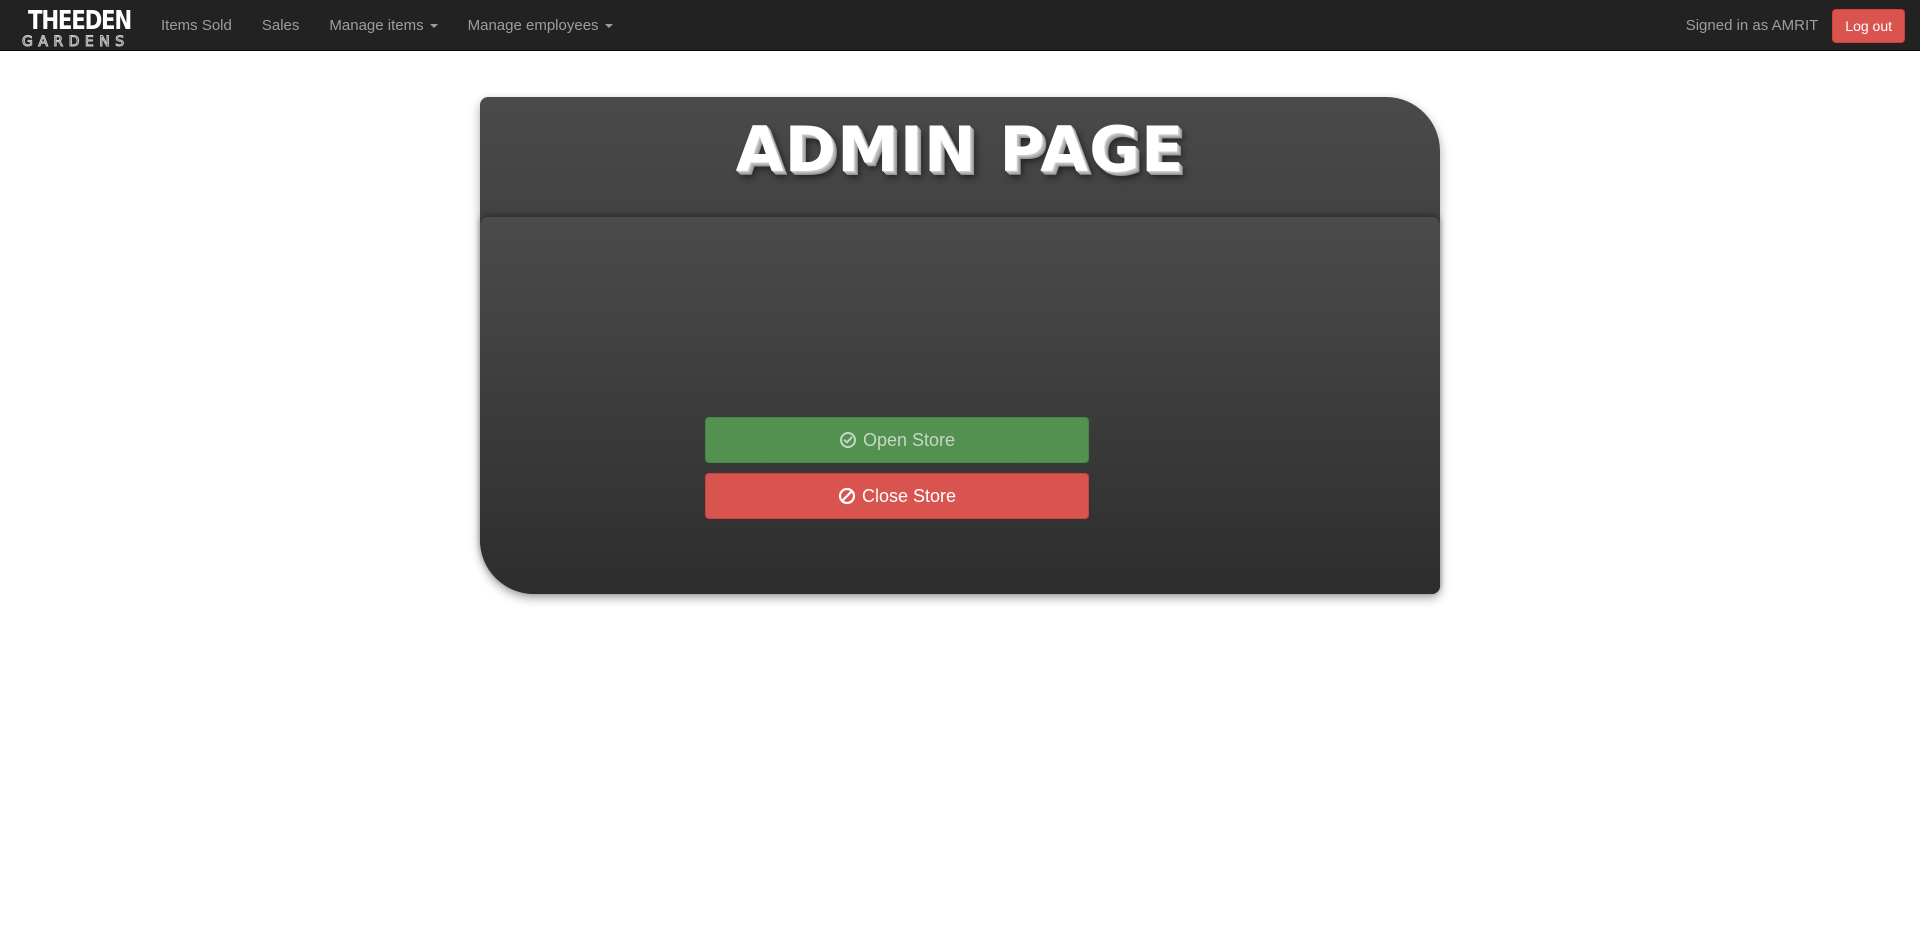 The image size is (1920, 938). I want to click on page-title: ADMIN PAGE, so click(960, 149).